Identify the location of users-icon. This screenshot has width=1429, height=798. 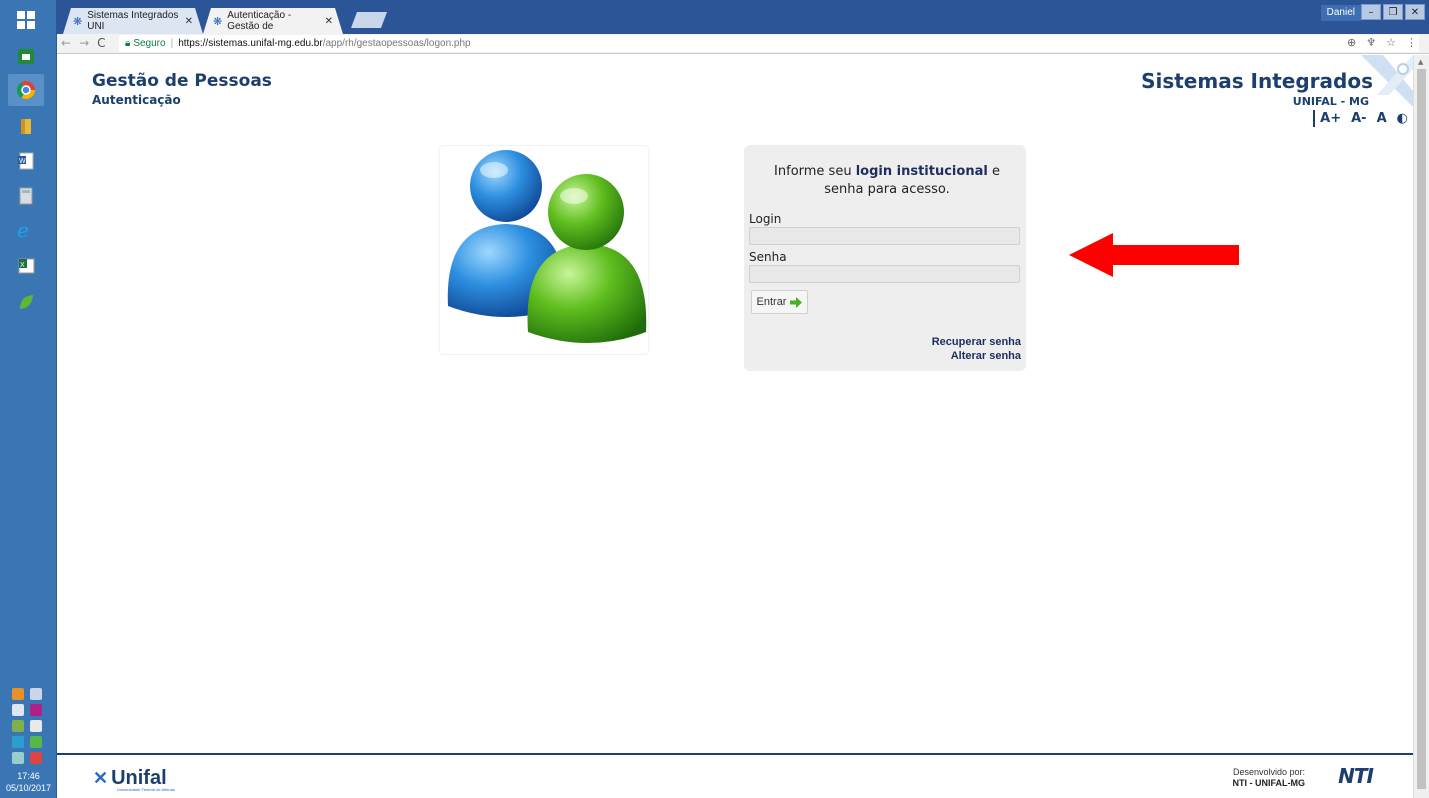
(547, 246).